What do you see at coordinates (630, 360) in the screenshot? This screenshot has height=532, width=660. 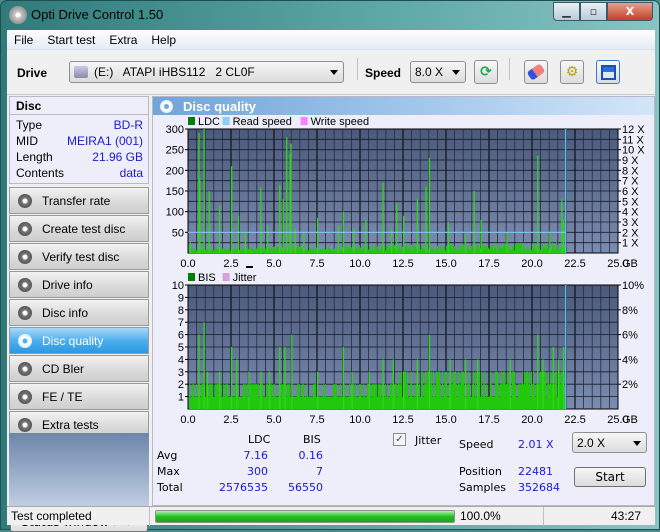 I see `y2-tick-label: 4%` at bounding box center [630, 360].